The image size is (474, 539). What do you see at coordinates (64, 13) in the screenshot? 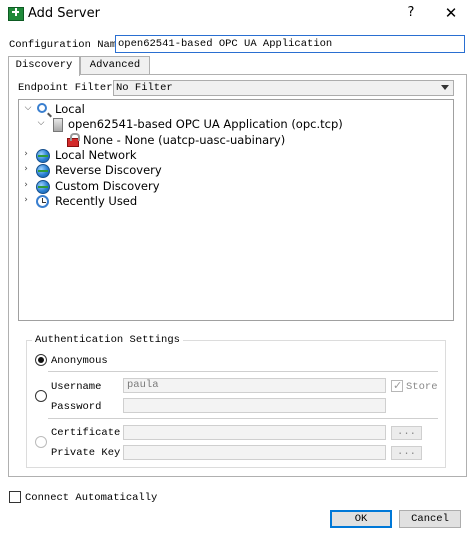
I see `window-title: Add Server` at bounding box center [64, 13].